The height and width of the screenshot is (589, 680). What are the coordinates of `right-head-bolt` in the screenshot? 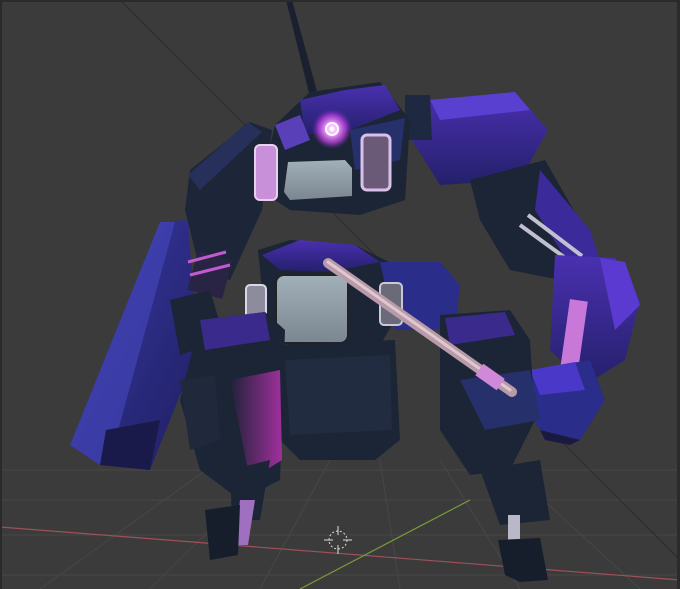 It's located at (376, 162).